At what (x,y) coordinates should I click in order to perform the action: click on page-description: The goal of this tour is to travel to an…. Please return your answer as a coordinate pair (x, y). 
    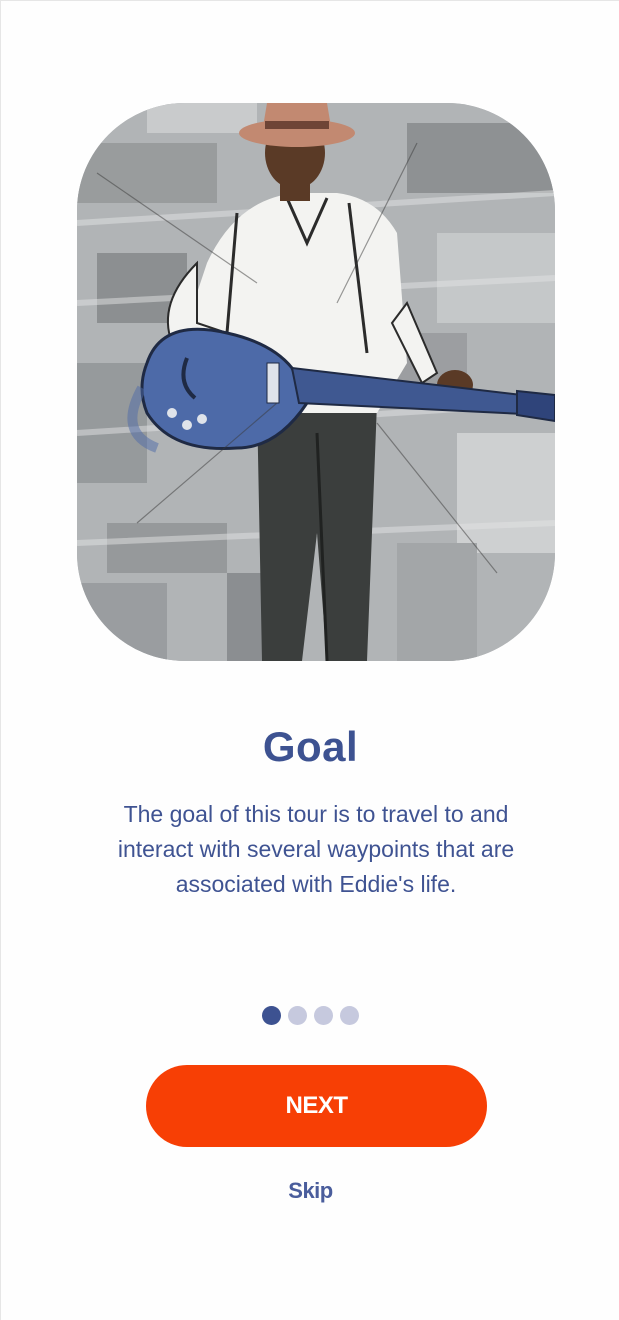
    Looking at the image, I should click on (316, 849).